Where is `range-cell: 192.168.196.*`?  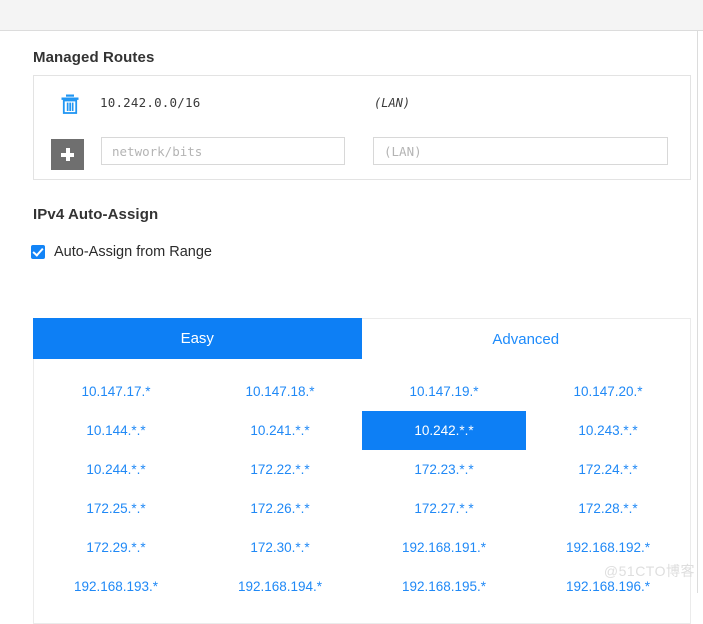
range-cell: 192.168.196.* is located at coordinates (608, 586).